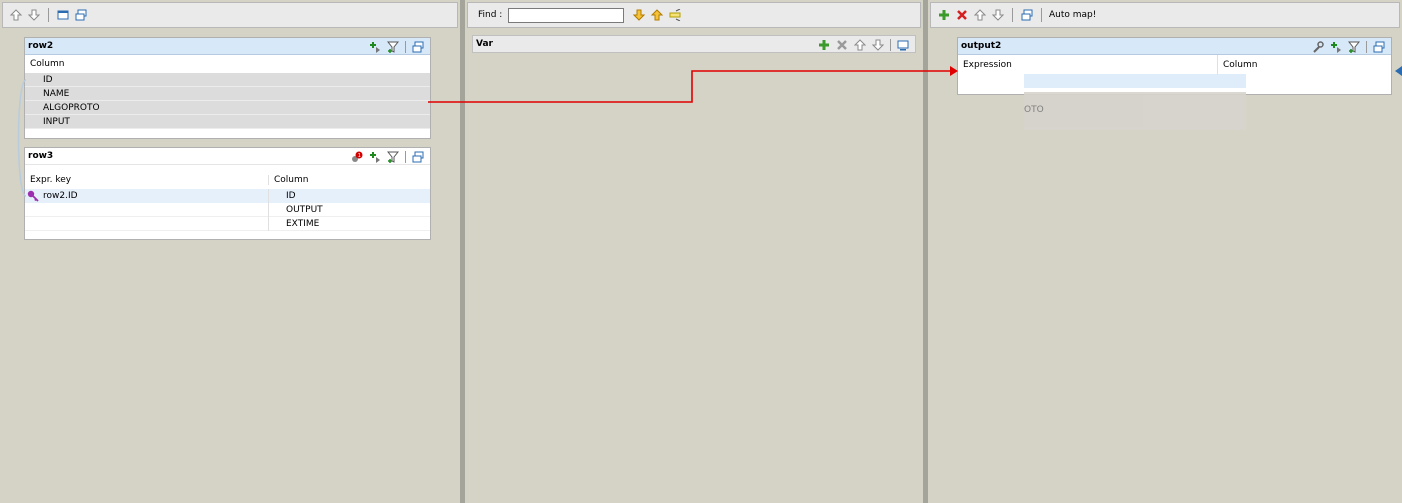 The image size is (1402, 503). What do you see at coordinates (657, 15) in the screenshot?
I see `find-previous-icon` at bounding box center [657, 15].